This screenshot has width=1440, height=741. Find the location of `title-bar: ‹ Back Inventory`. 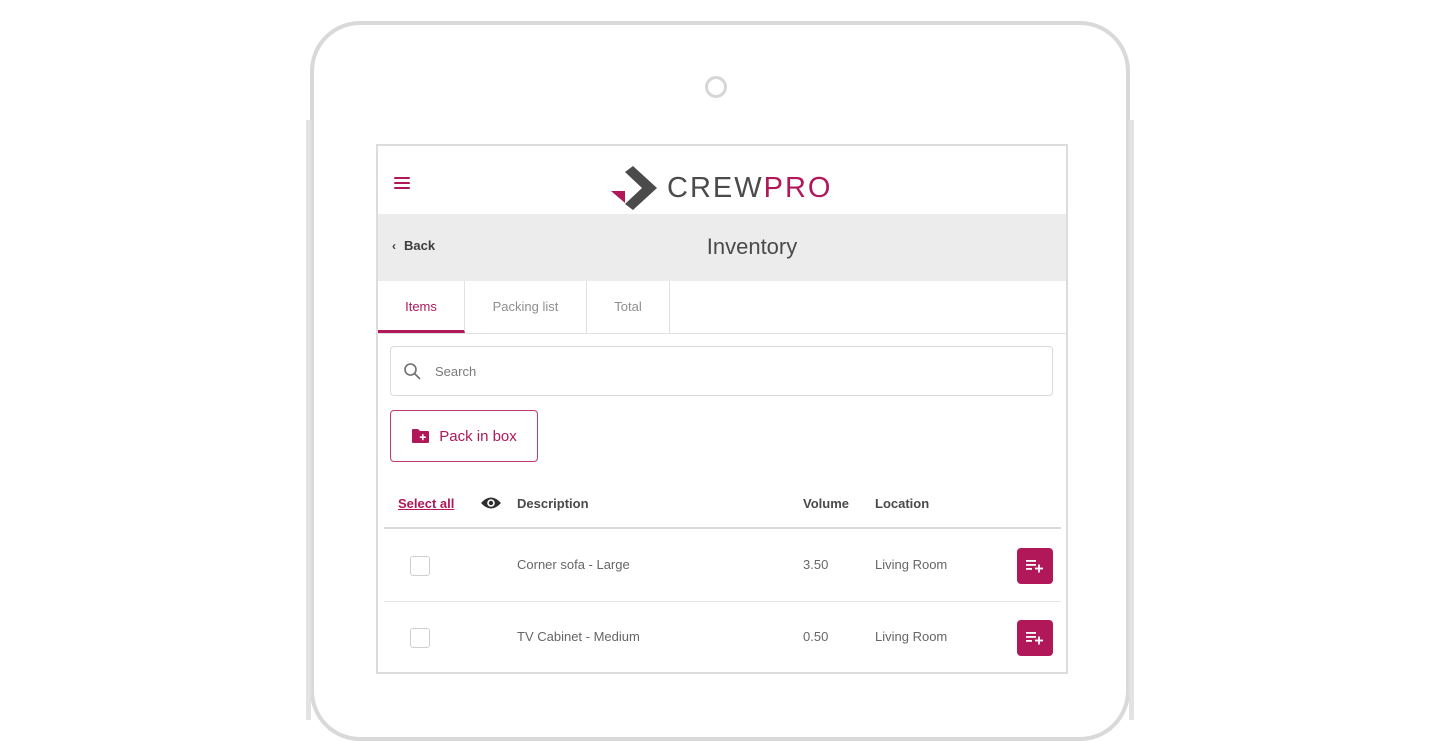

title-bar: ‹ Back Inventory is located at coordinates (722, 247).